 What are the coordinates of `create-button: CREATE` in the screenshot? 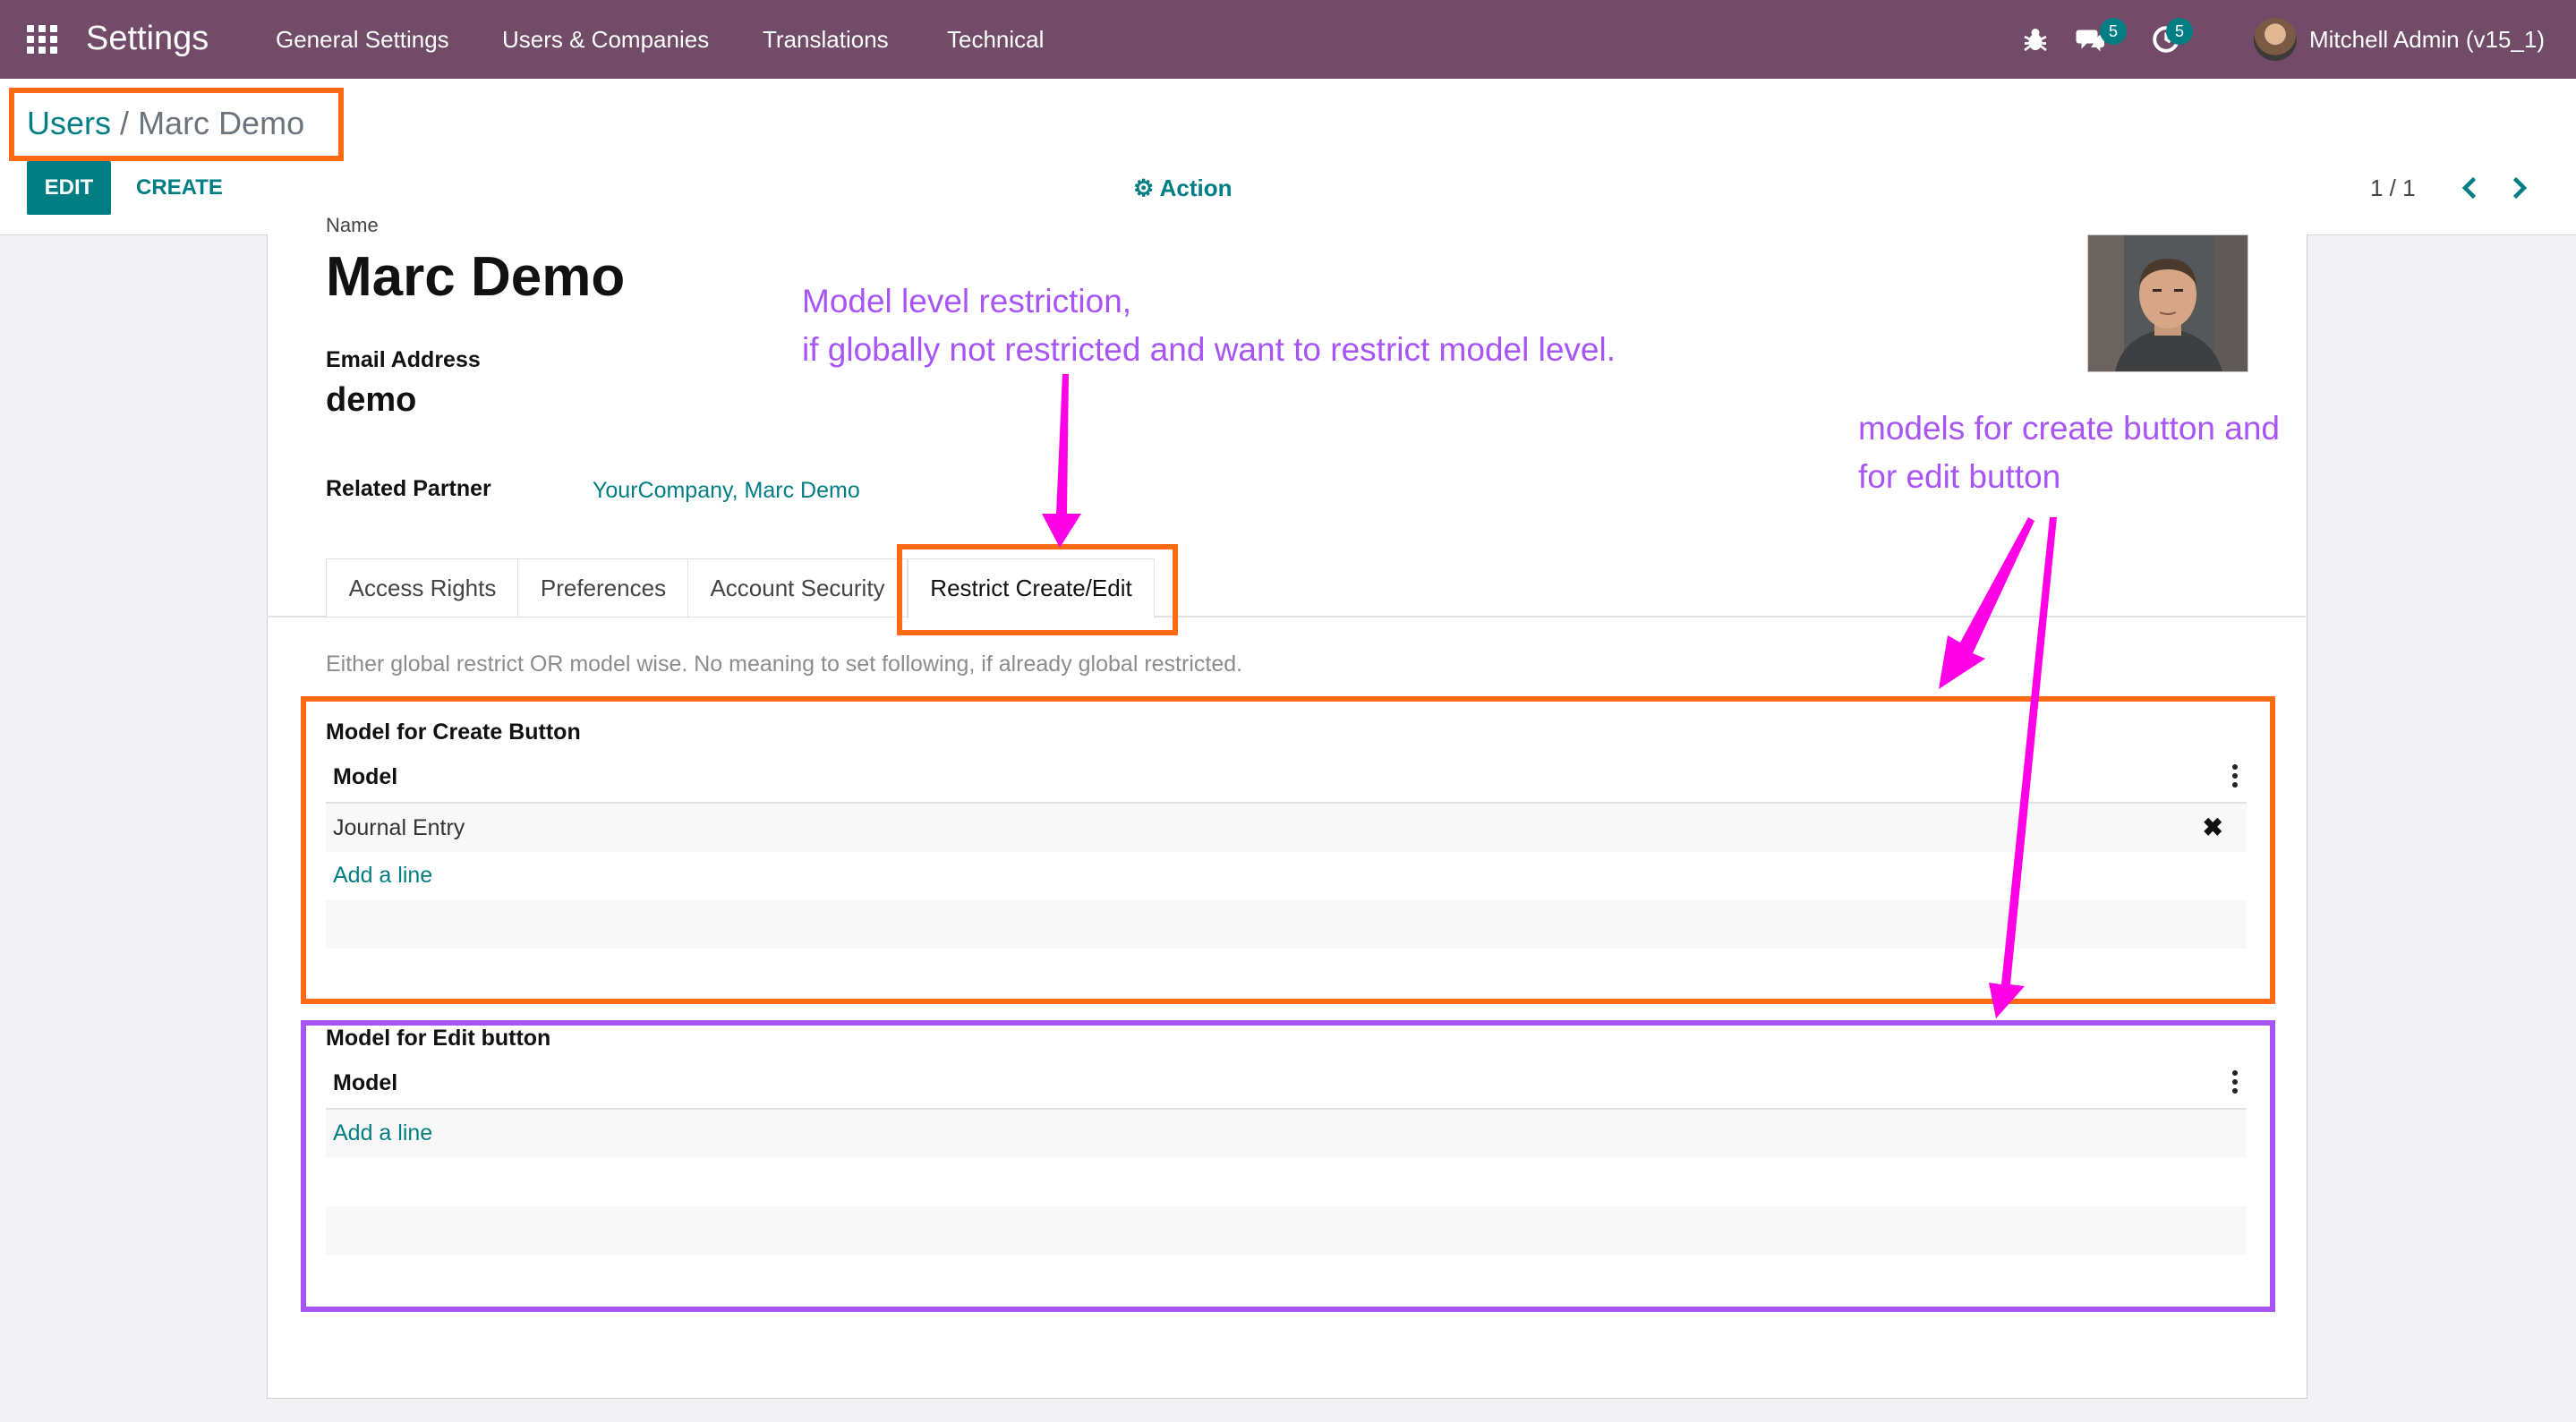 It's located at (179, 188).